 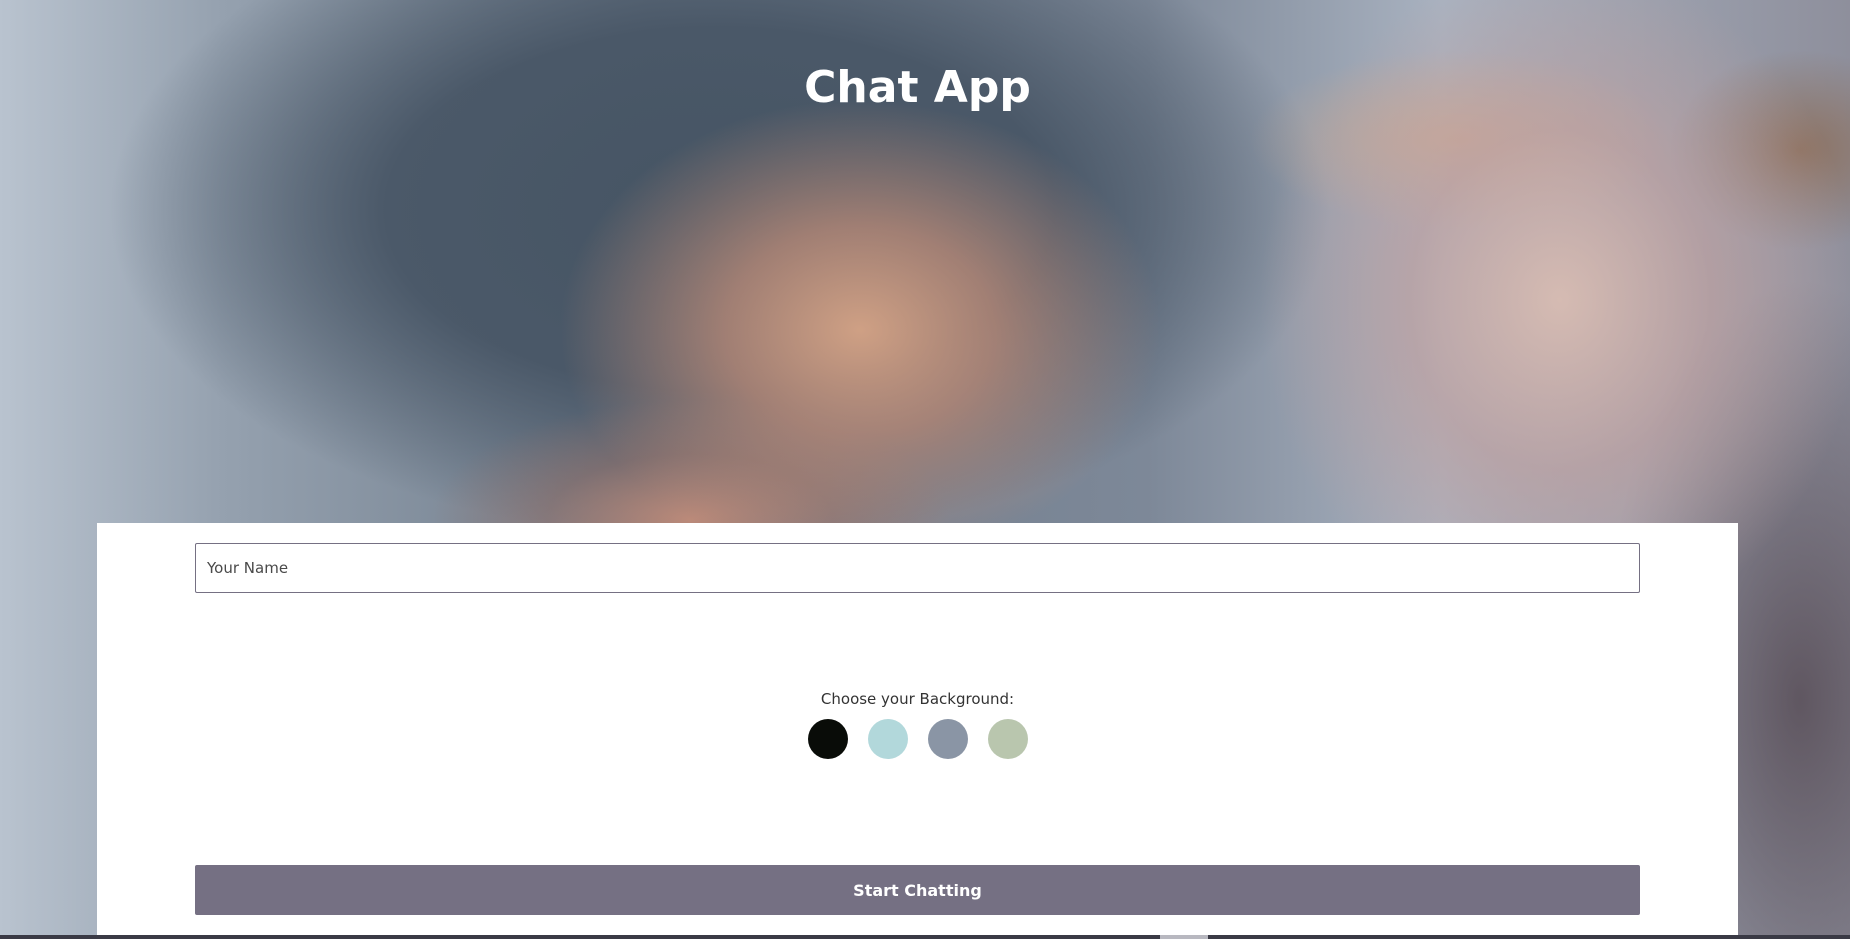 I want to click on start-chatting-button: Start Chatting, so click(x=917, y=890).